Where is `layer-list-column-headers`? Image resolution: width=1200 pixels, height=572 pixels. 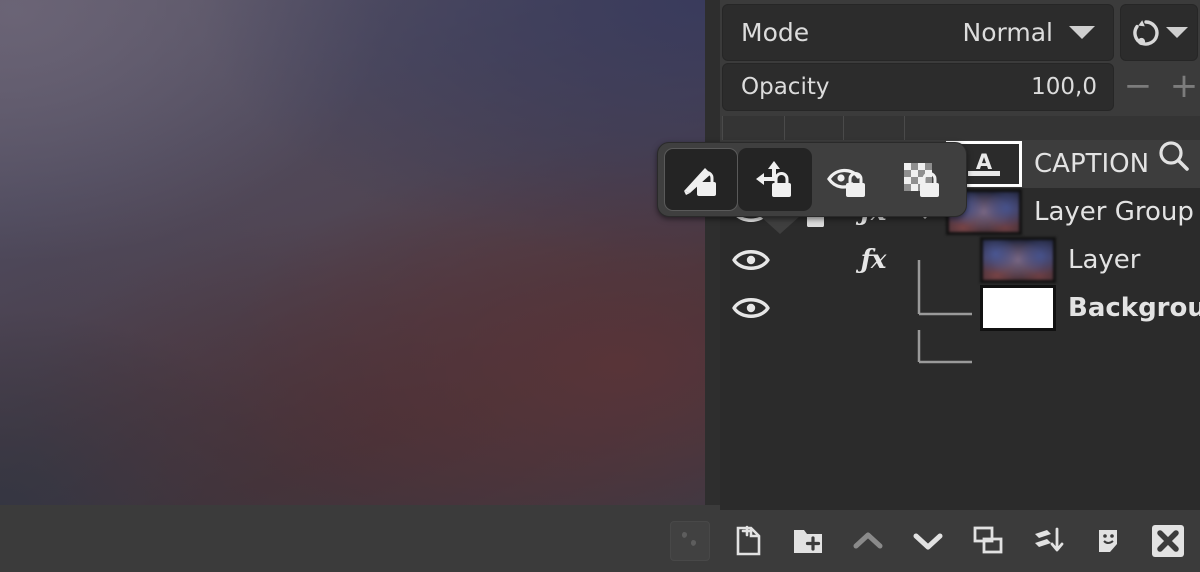 layer-list-column-headers is located at coordinates (961, 128).